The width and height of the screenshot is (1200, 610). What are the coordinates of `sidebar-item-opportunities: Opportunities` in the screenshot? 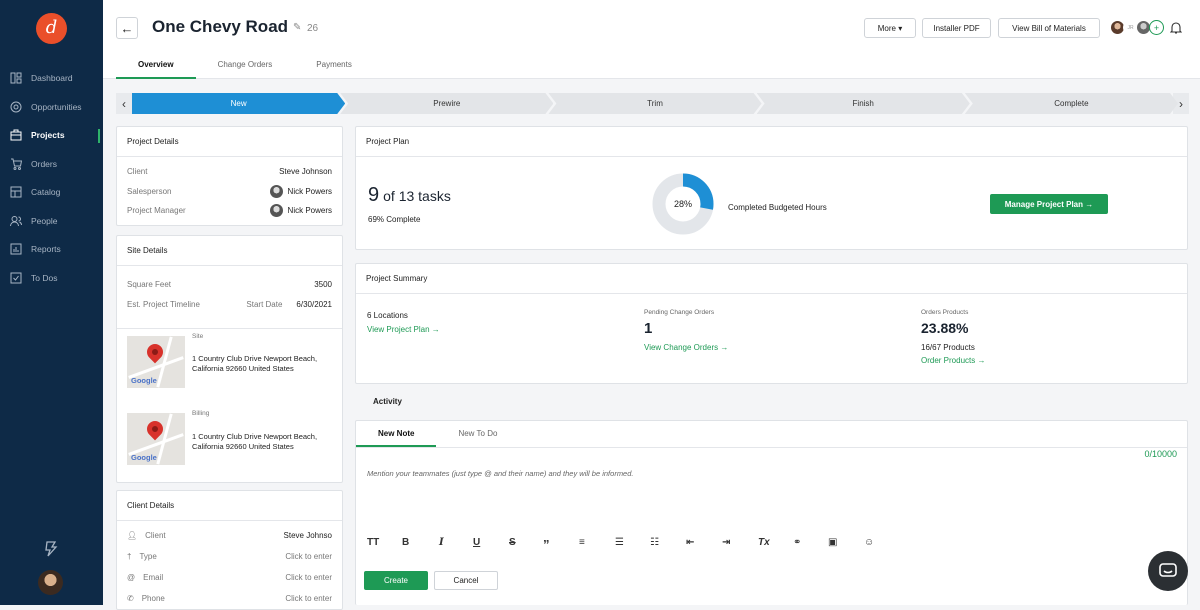 It's located at (51, 107).